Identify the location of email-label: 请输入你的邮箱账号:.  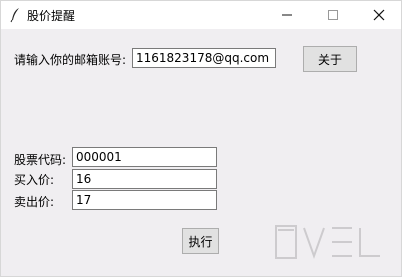
(70, 60).